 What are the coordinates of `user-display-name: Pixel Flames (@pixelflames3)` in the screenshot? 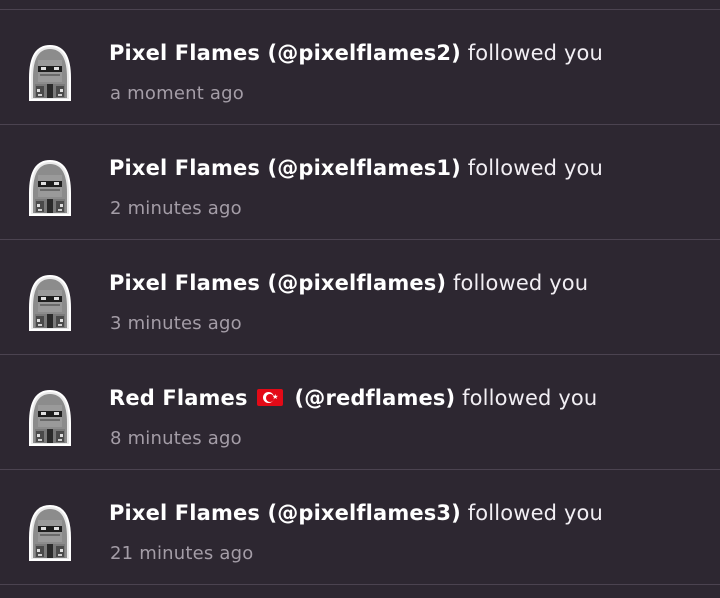 It's located at (285, 513).